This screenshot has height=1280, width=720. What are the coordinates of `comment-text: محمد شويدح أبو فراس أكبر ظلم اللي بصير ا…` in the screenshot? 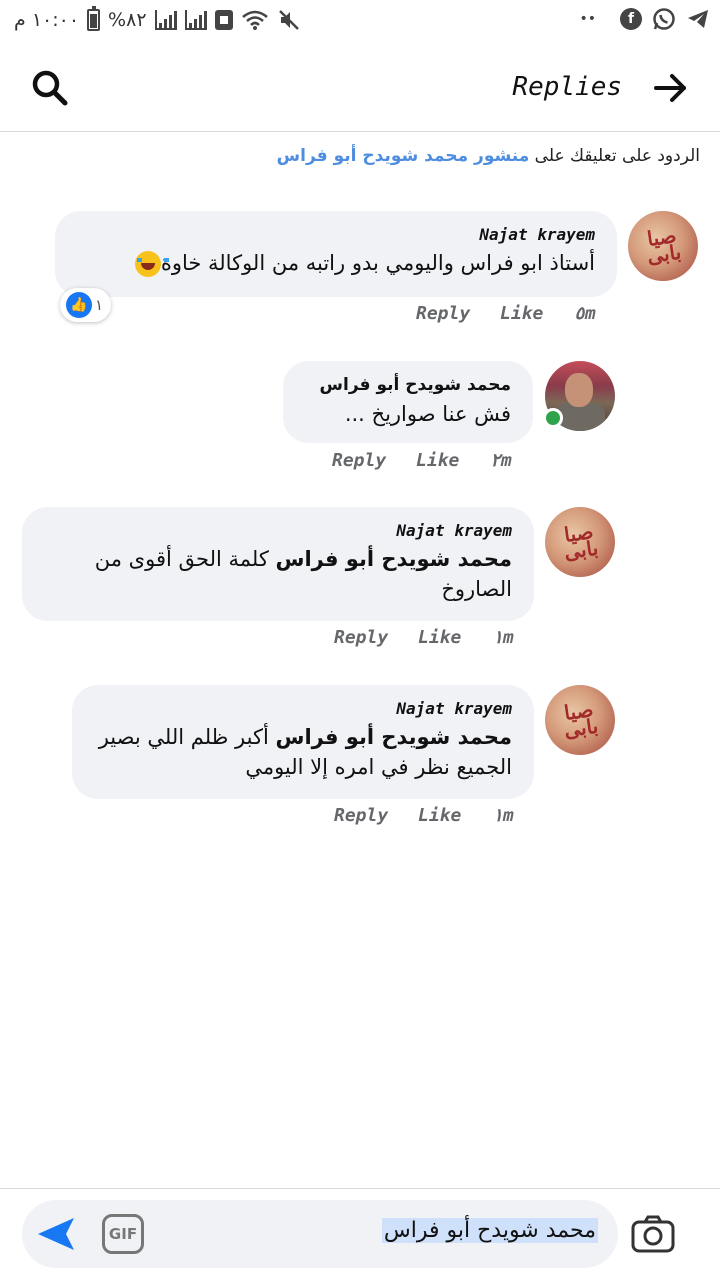 It's located at (303, 752).